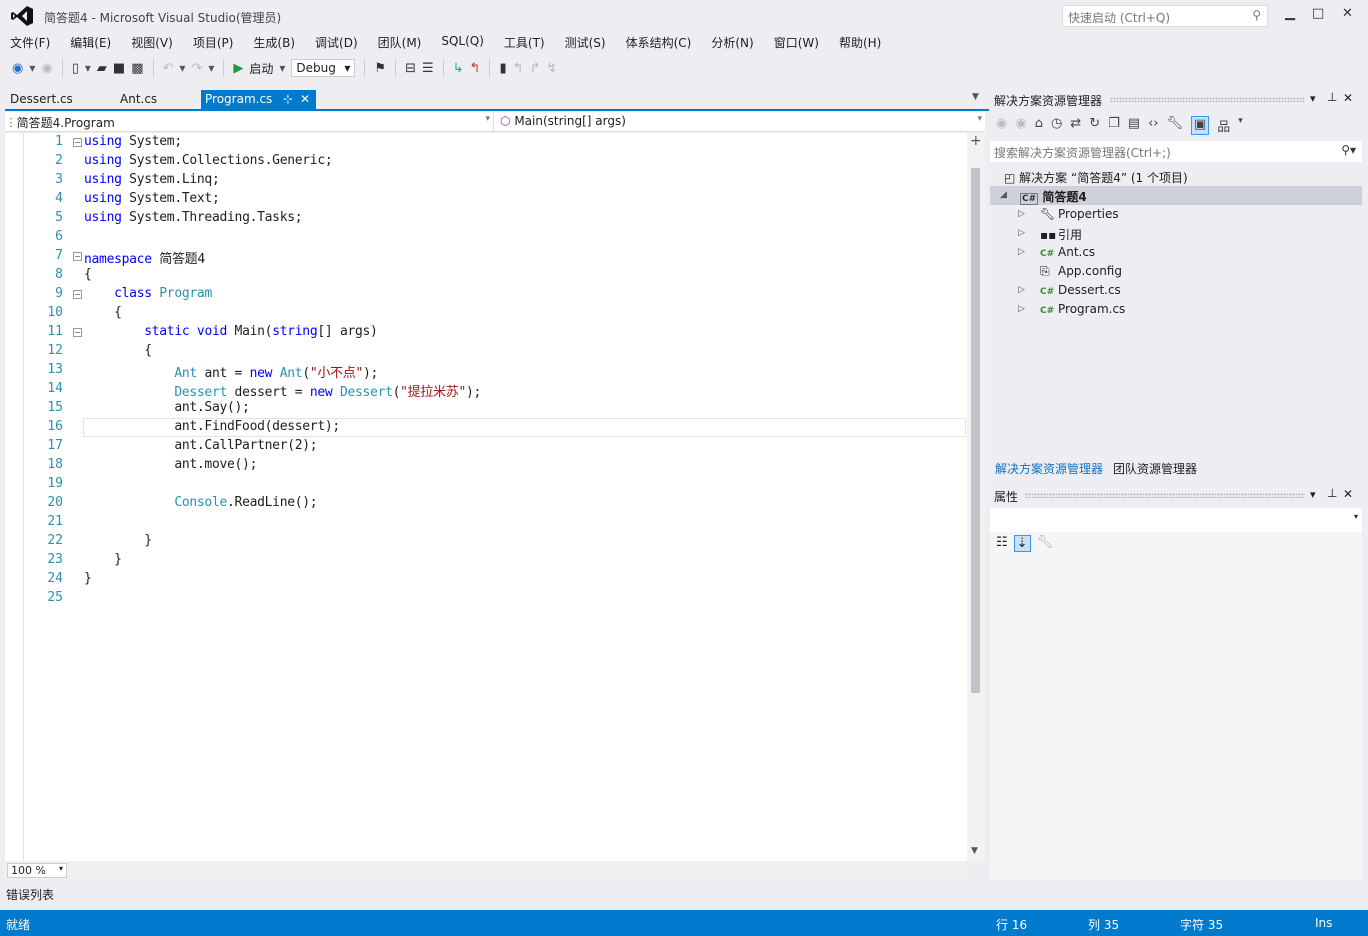 Image resolution: width=1368 pixels, height=936 pixels. What do you see at coordinates (1094, 125) in the screenshot?
I see `refresh-icon: ↻` at bounding box center [1094, 125].